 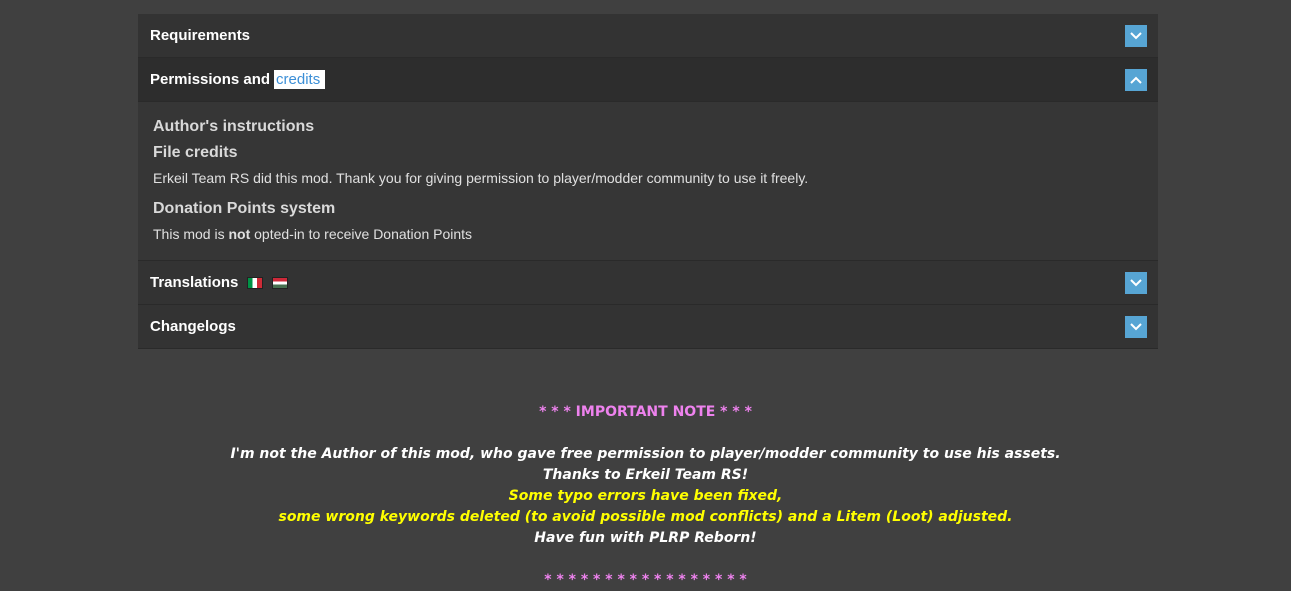 I want to click on chevron-up-icon, so click(x=1136, y=80).